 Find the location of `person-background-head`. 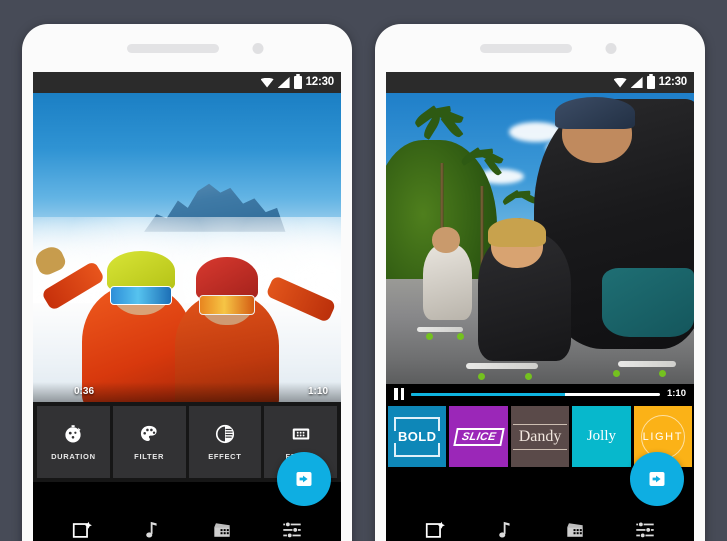

person-background-head is located at coordinates (446, 240).